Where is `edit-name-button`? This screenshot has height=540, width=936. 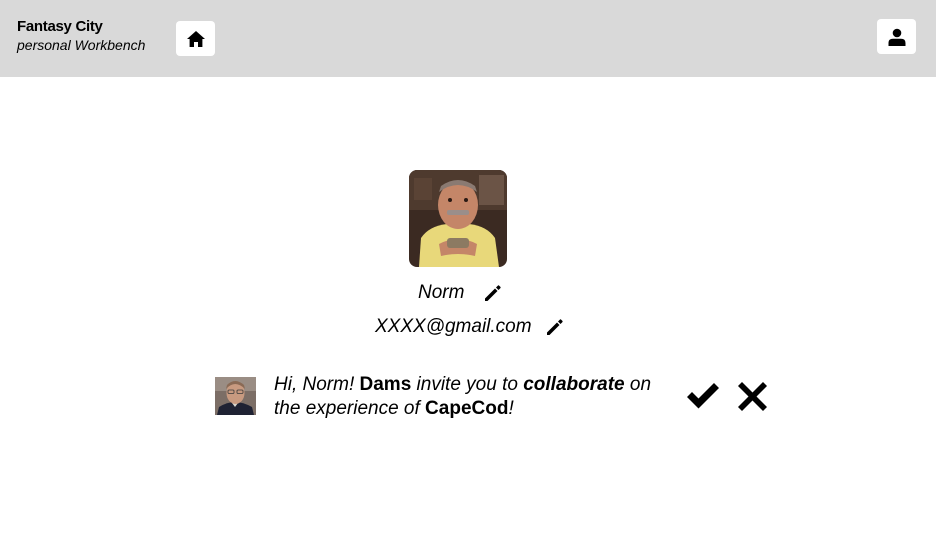 edit-name-button is located at coordinates (493, 293).